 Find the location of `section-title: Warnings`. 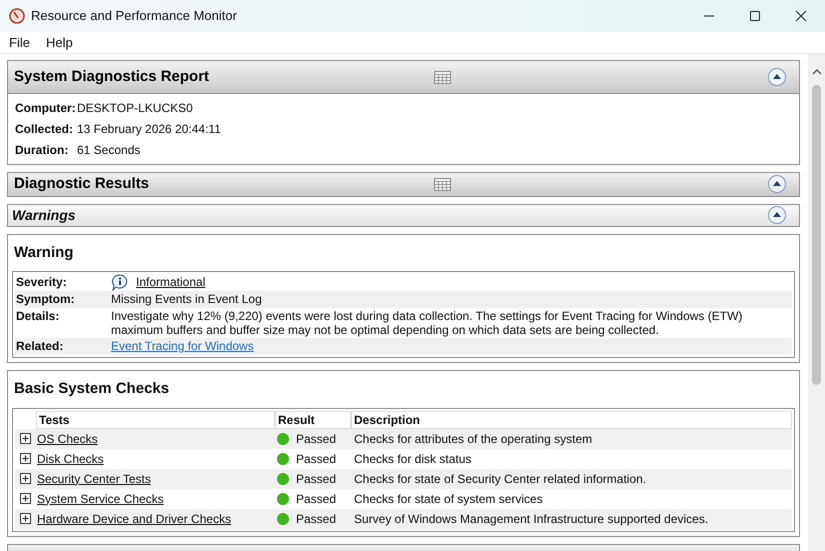

section-title: Warnings is located at coordinates (44, 215).